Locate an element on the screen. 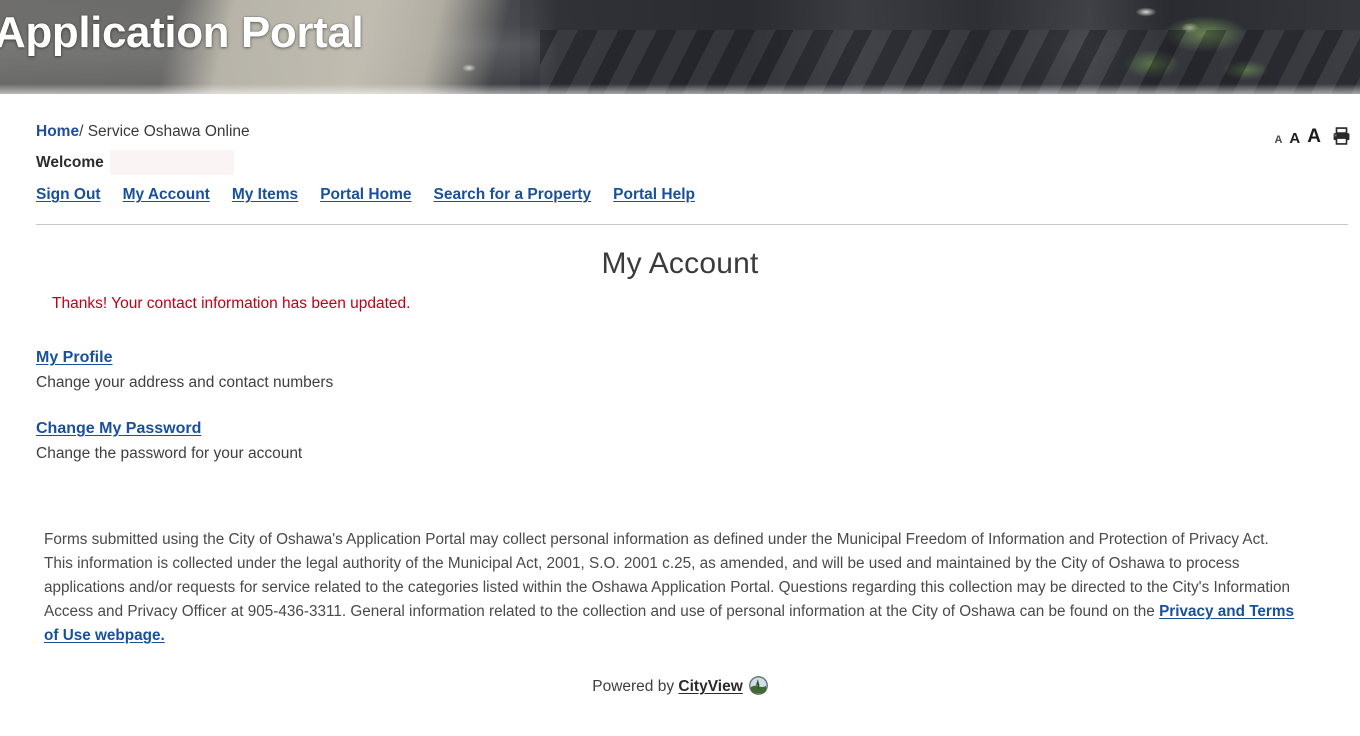 This screenshot has width=1360, height=736. nav-link-portal-help: Portal Help is located at coordinates (654, 194).